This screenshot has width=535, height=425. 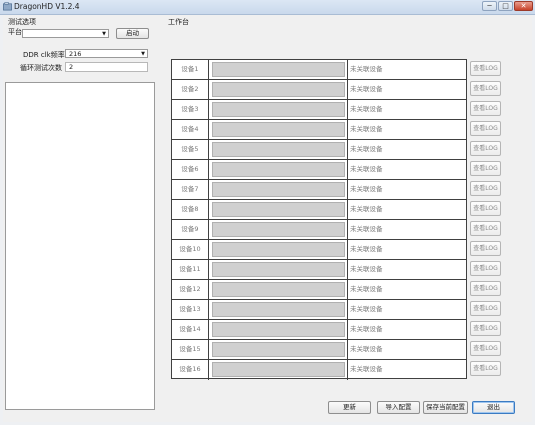 What do you see at coordinates (190, 209) in the screenshot?
I see `device-name: 设备8` at bounding box center [190, 209].